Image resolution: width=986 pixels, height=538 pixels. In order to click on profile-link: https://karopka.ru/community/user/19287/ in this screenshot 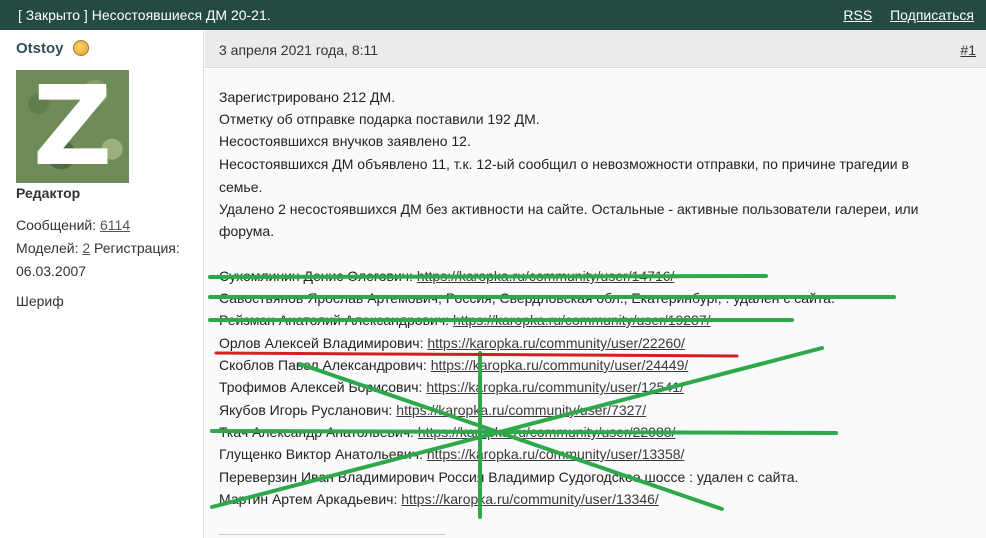, I will do `click(582, 320)`.